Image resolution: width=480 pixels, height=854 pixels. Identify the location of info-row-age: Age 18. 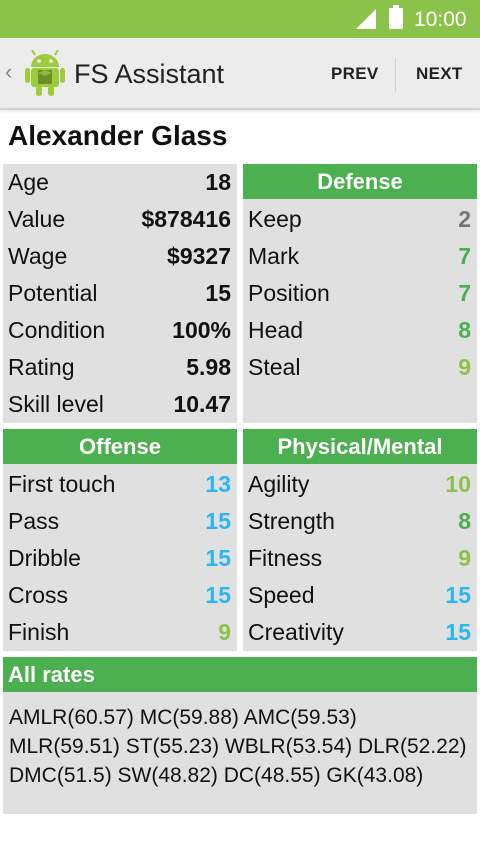
(120, 182).